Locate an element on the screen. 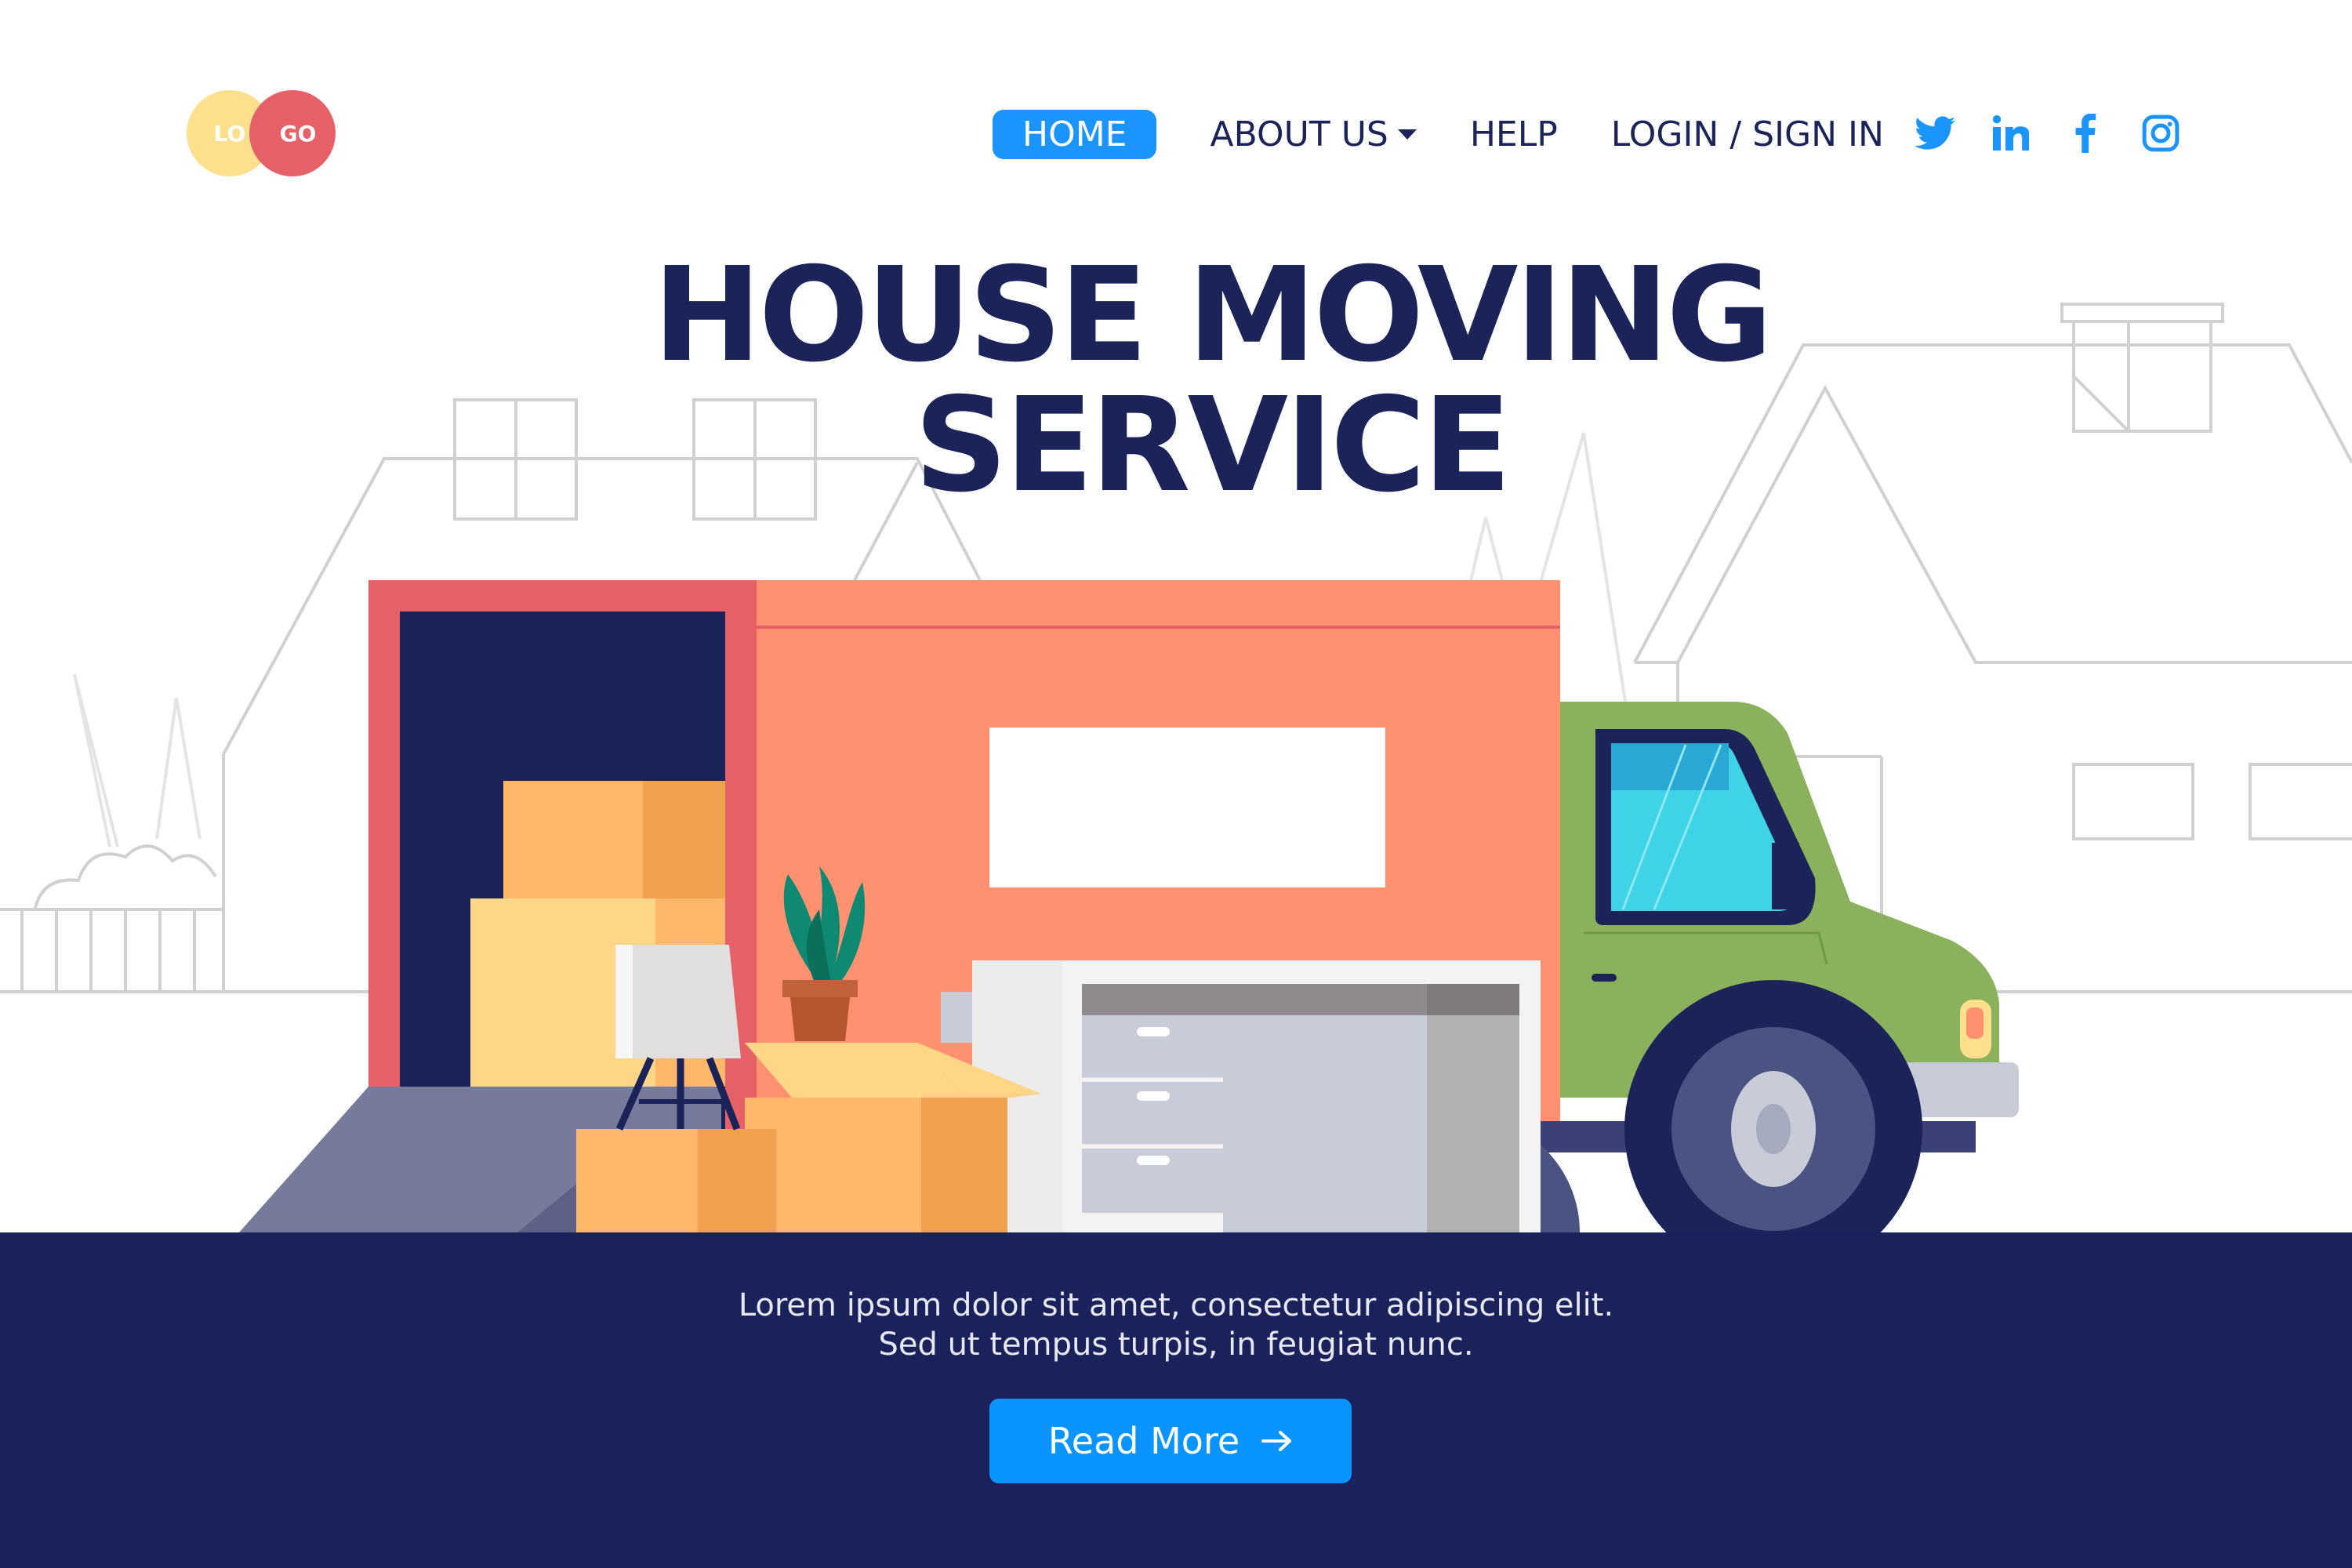 The width and height of the screenshot is (2352, 1568). logo: LO GO is located at coordinates (261, 133).